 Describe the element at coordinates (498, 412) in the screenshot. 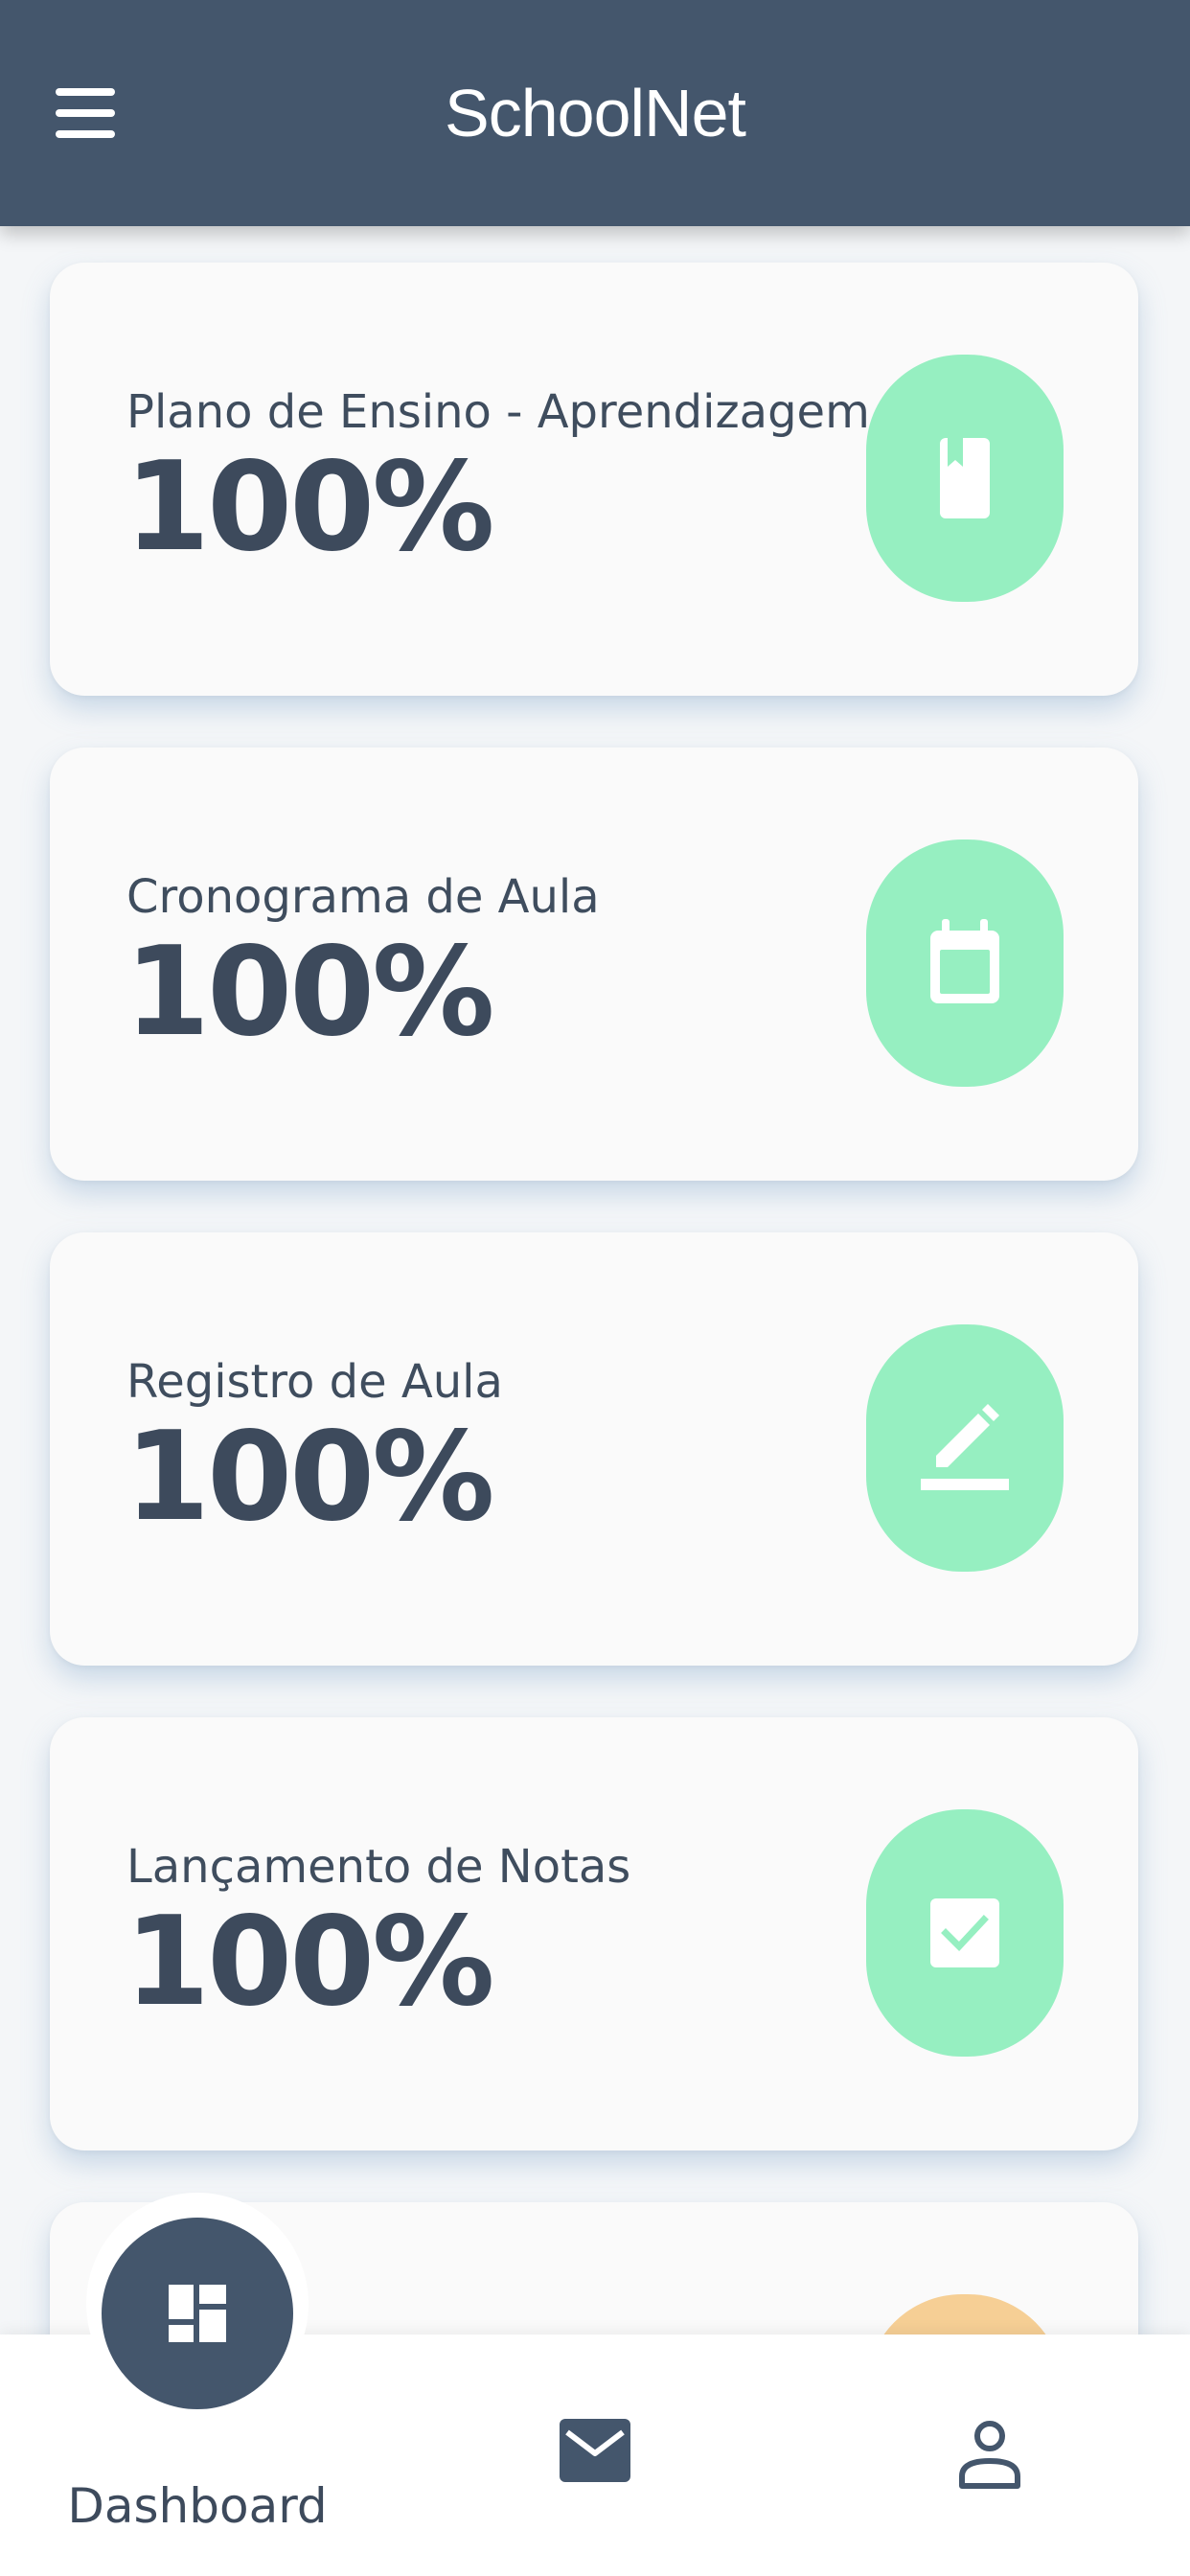

I see `card-title: Plano de Ensino - Aprendizagem` at that location.